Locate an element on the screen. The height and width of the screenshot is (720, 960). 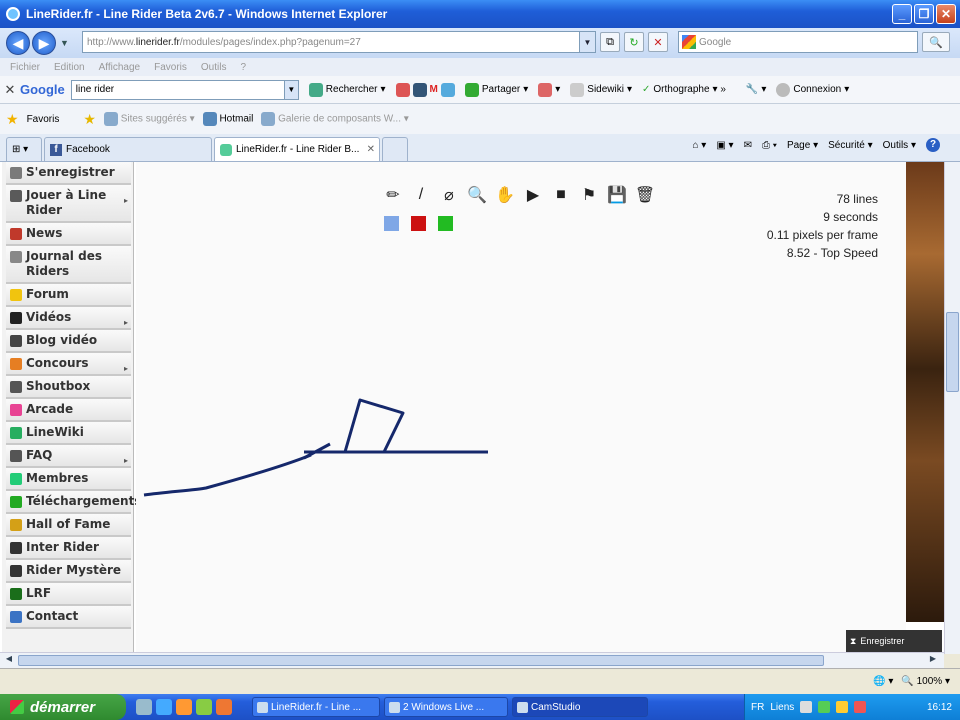
back-button: ◀ is located at coordinates (18, 43).